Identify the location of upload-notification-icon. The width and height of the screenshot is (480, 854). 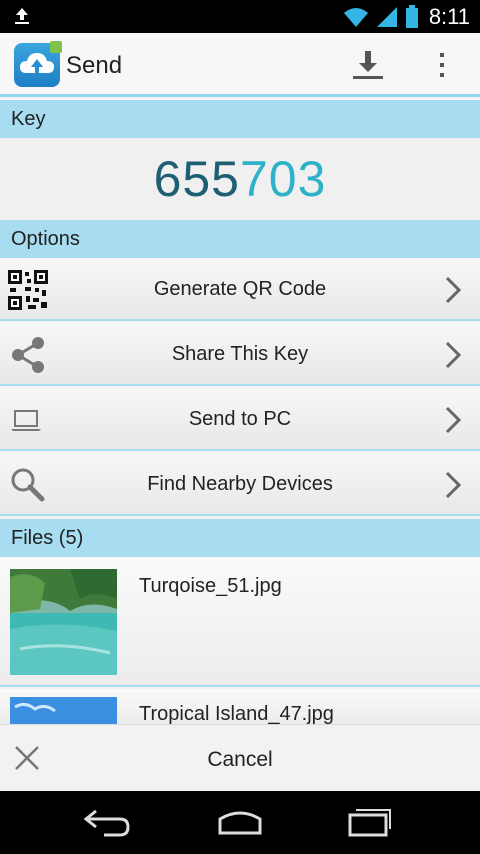
(22, 16).